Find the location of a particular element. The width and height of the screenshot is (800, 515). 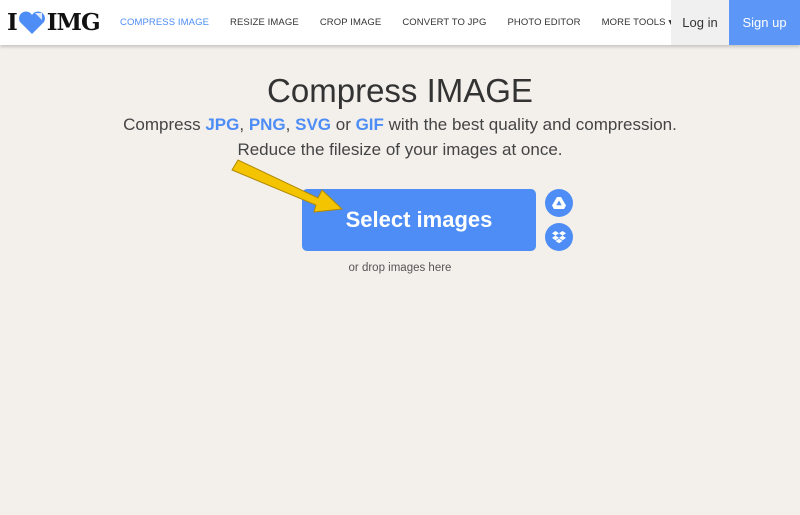

logo-text-i: I is located at coordinates (12, 22).